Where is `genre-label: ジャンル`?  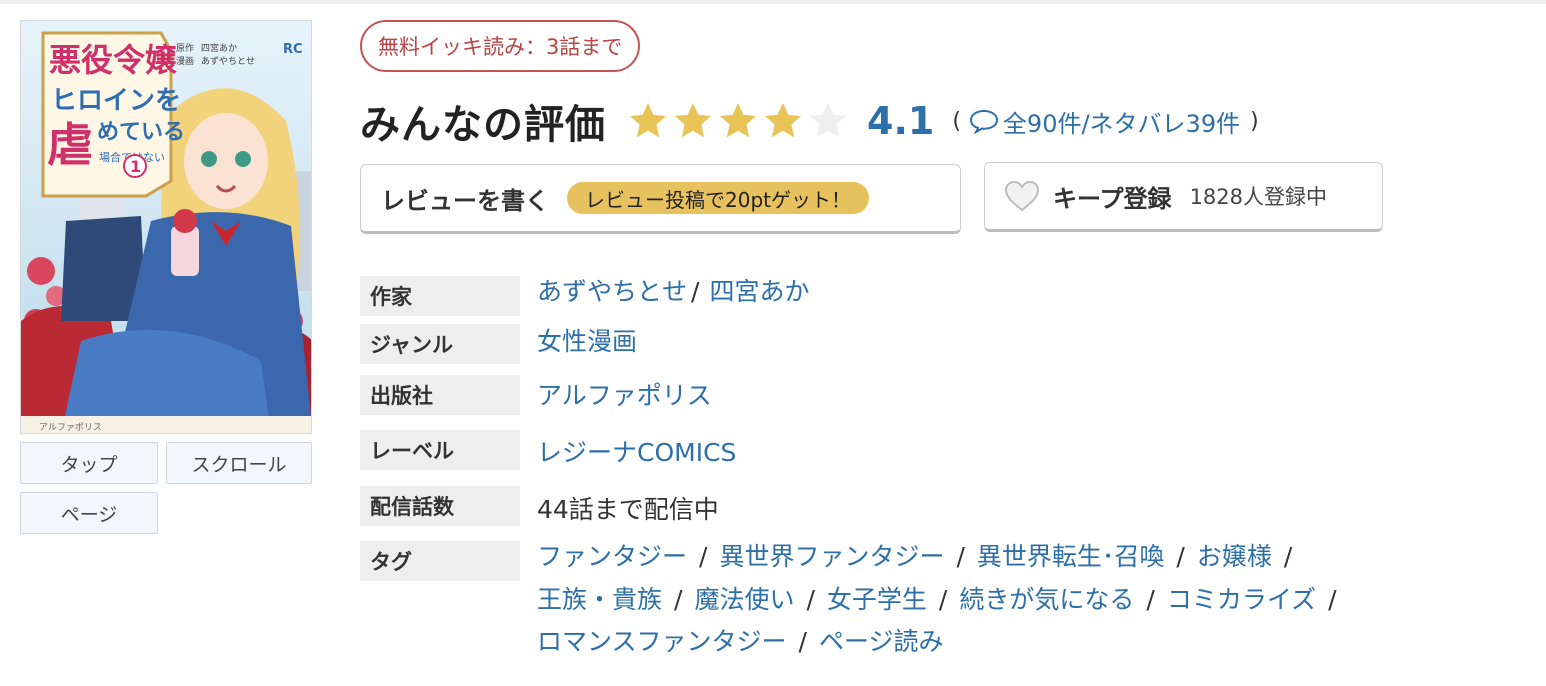
genre-label: ジャンル is located at coordinates (440, 344).